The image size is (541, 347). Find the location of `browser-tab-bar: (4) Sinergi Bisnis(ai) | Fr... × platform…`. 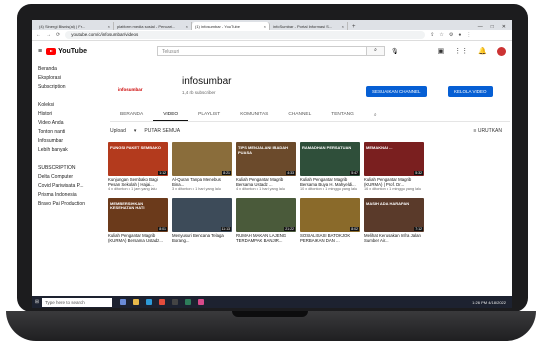

browser-tab-bar: (4) Sinergi Bisnis(ai) | Fr... × platform… is located at coordinates (272, 25).